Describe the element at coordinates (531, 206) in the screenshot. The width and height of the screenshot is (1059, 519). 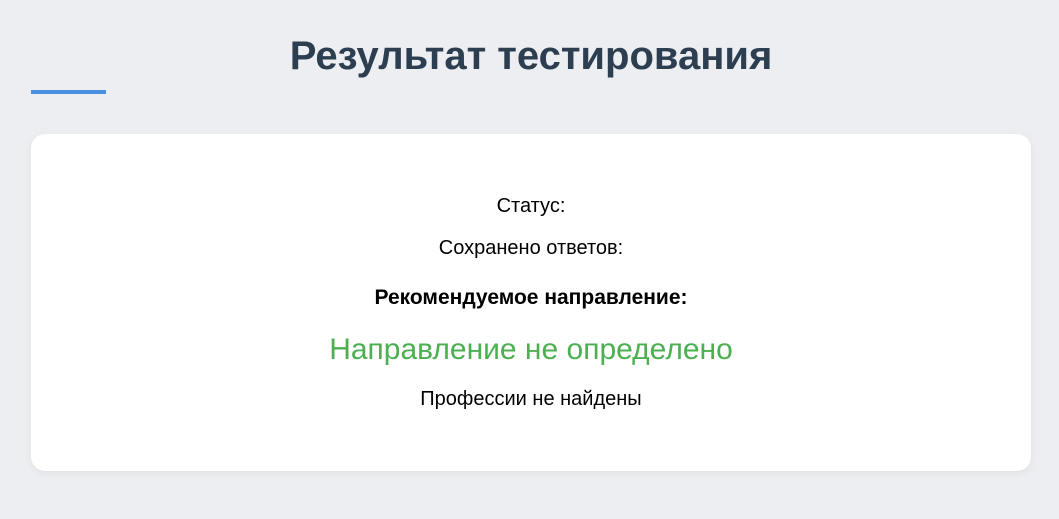
I see `status-label: Статус:` at that location.